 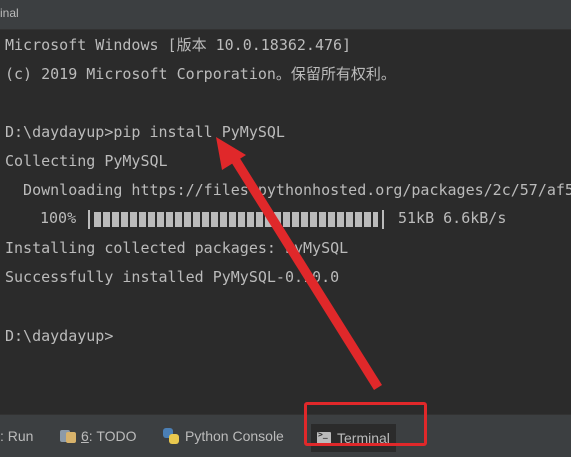 I want to click on title-bar: inal, so click(x=285, y=15).